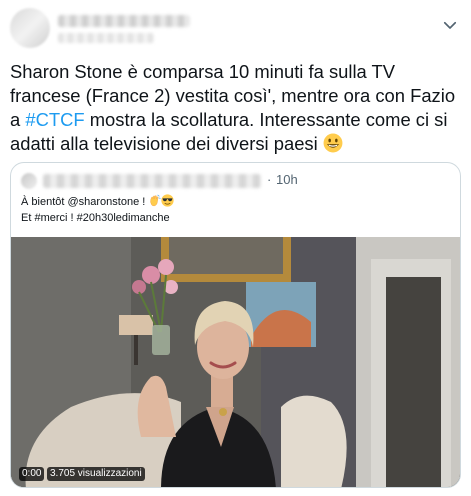 The image size is (471, 496). What do you see at coordinates (287, 179) in the screenshot?
I see `quoted-timestamp: 10h` at bounding box center [287, 179].